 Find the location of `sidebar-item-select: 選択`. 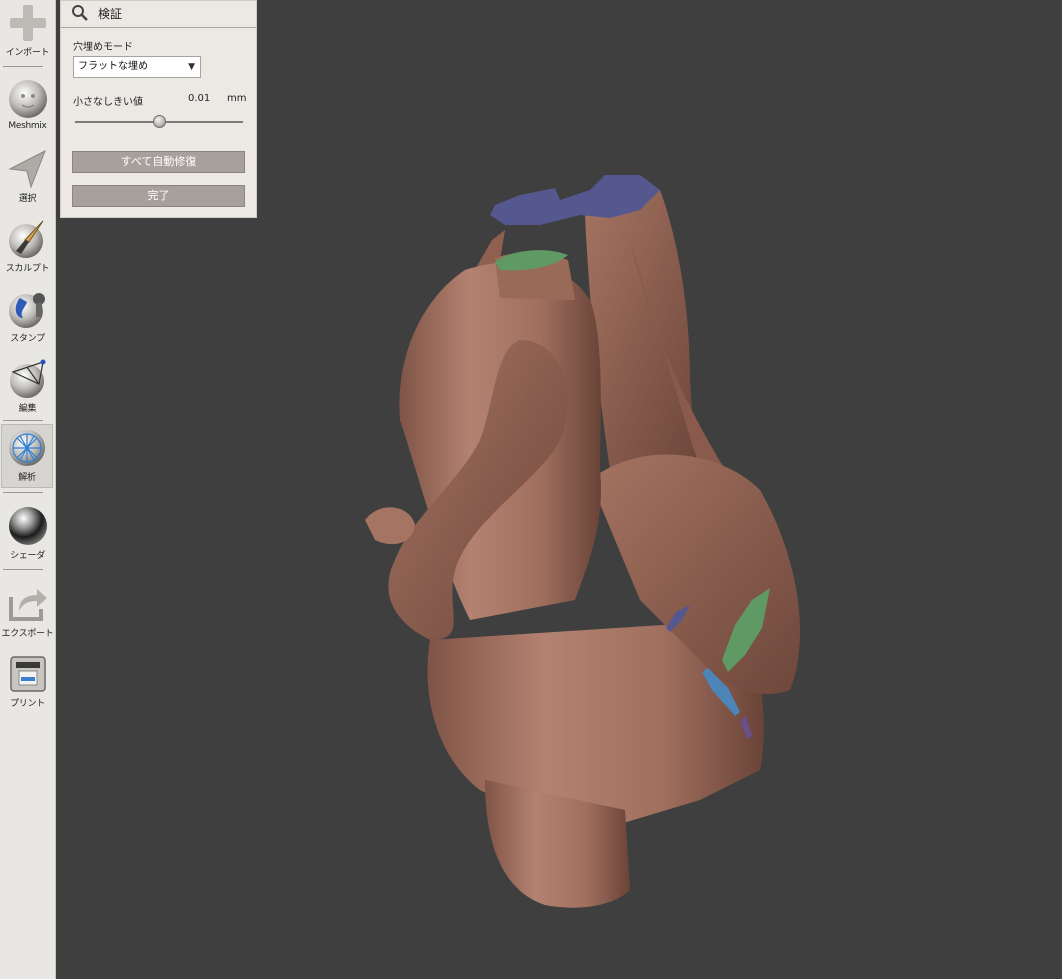

sidebar-item-select: 選択 is located at coordinates (27, 176).